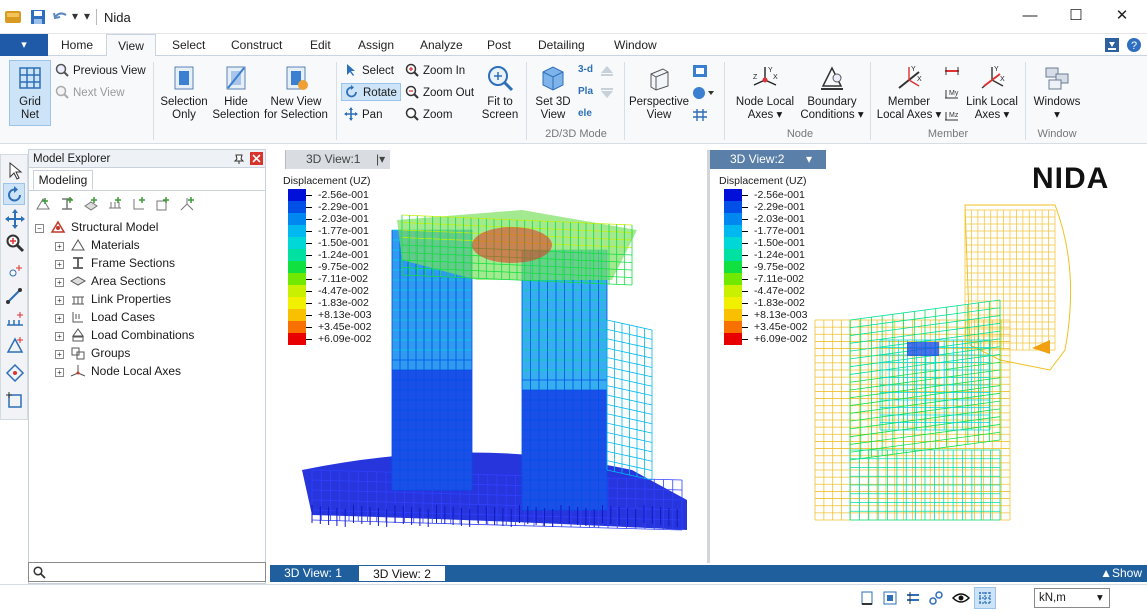  What do you see at coordinates (63, 180) in the screenshot?
I see `tab-modeling: Modeling` at bounding box center [63, 180].